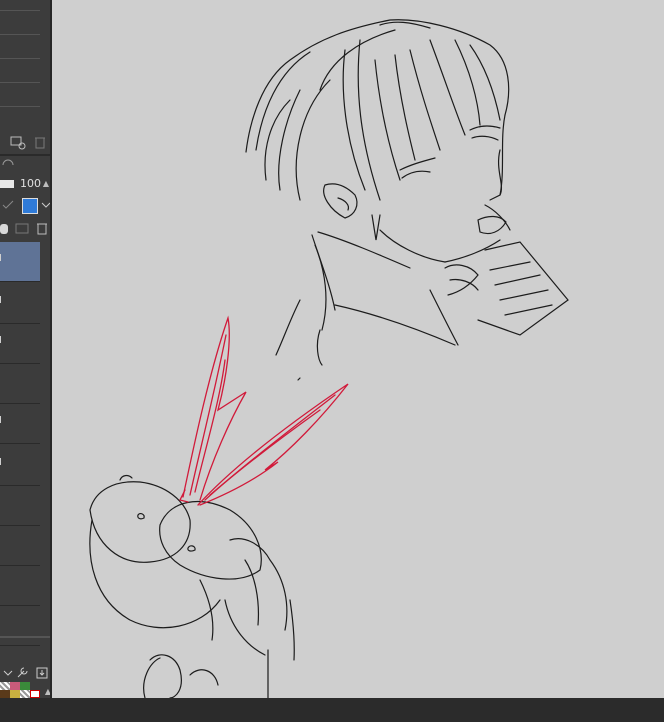 This screenshot has height=722, width=664. Describe the element at coordinates (22, 228) in the screenshot. I see `mask-icon` at that location.